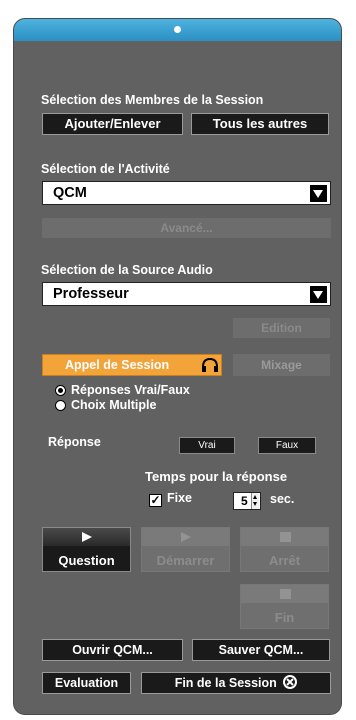 The image size is (356, 720). What do you see at coordinates (186, 294) in the screenshot?
I see `audio-source-select: Professeur` at bounding box center [186, 294].